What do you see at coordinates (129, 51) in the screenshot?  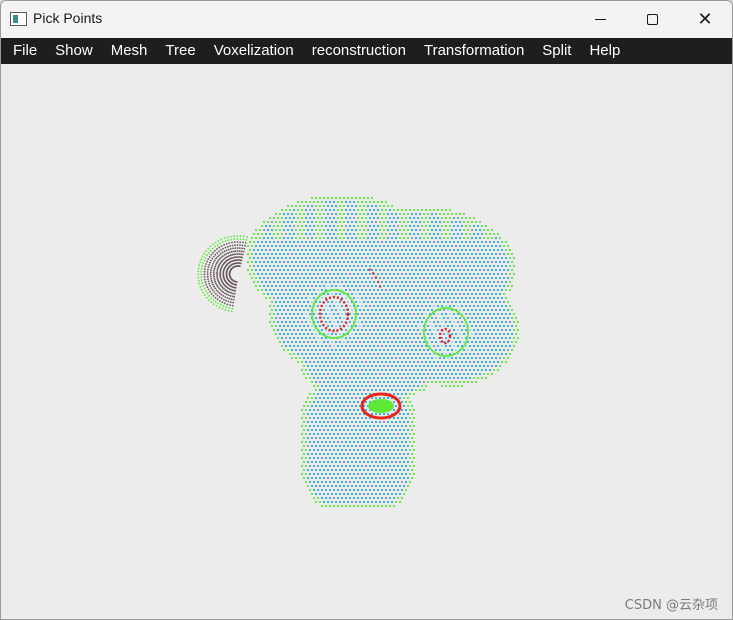 I see `menu-mesh: Mesh` at bounding box center [129, 51].